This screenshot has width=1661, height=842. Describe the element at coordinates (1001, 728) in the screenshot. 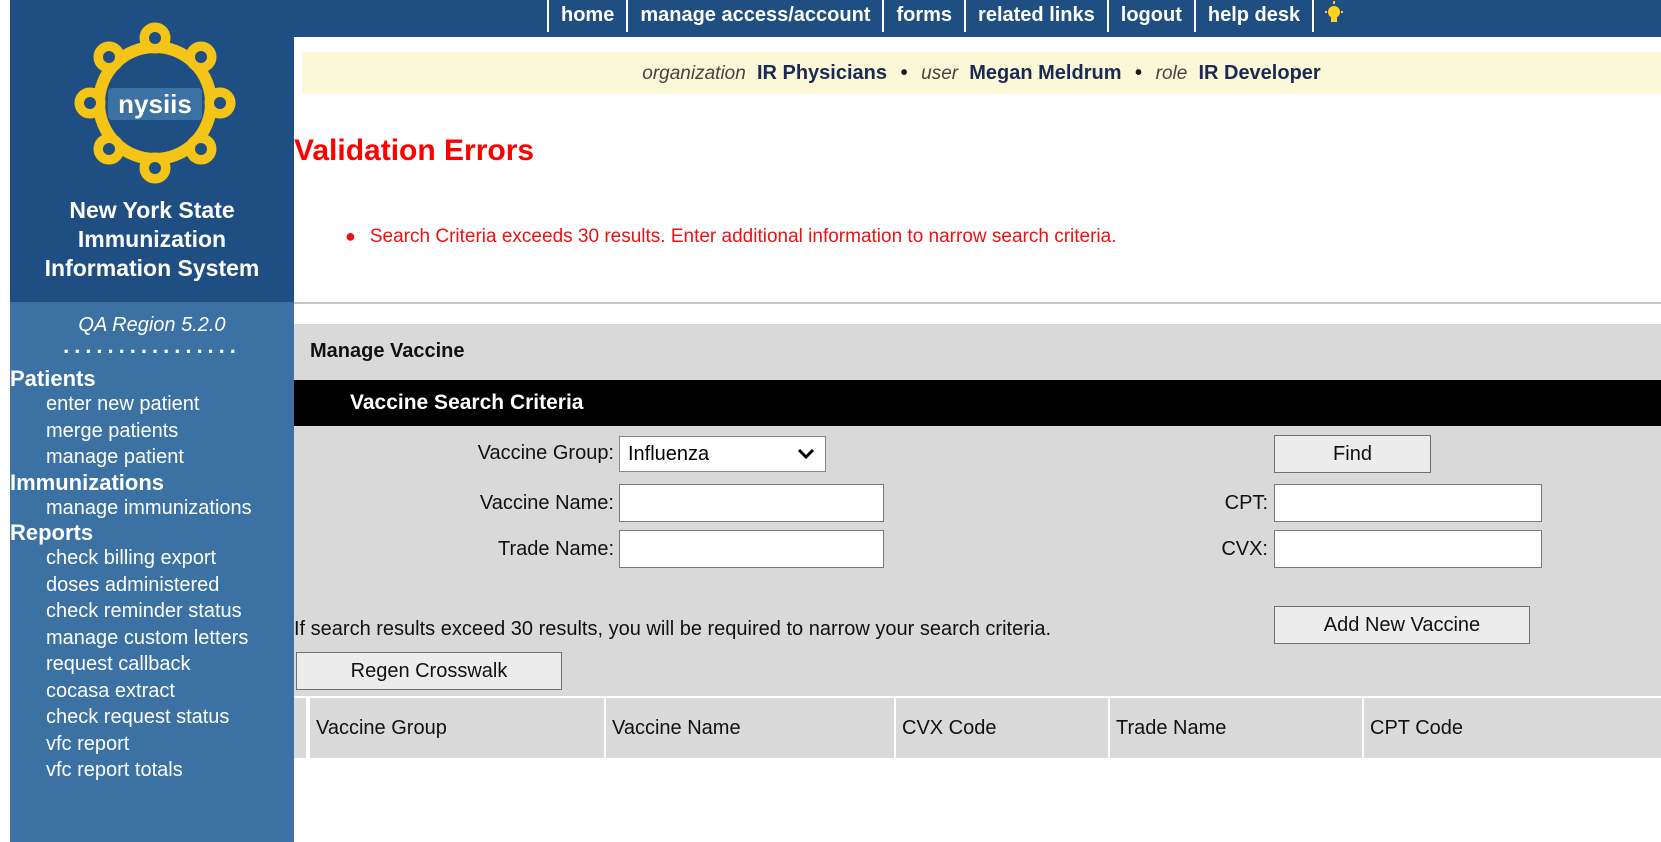

I see `column-header-cvx-code: CVX Code` at that location.